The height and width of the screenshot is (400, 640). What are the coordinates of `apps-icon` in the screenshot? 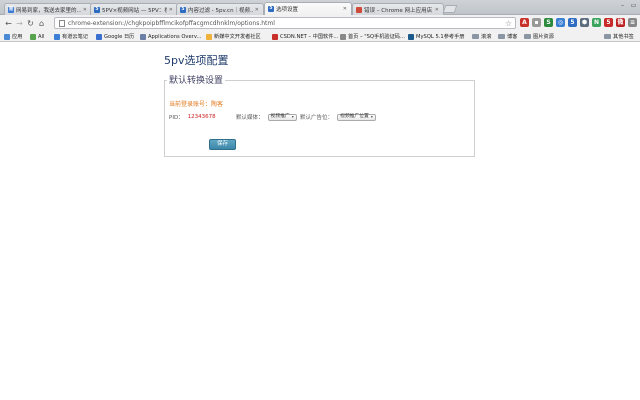 It's located at (7, 36).